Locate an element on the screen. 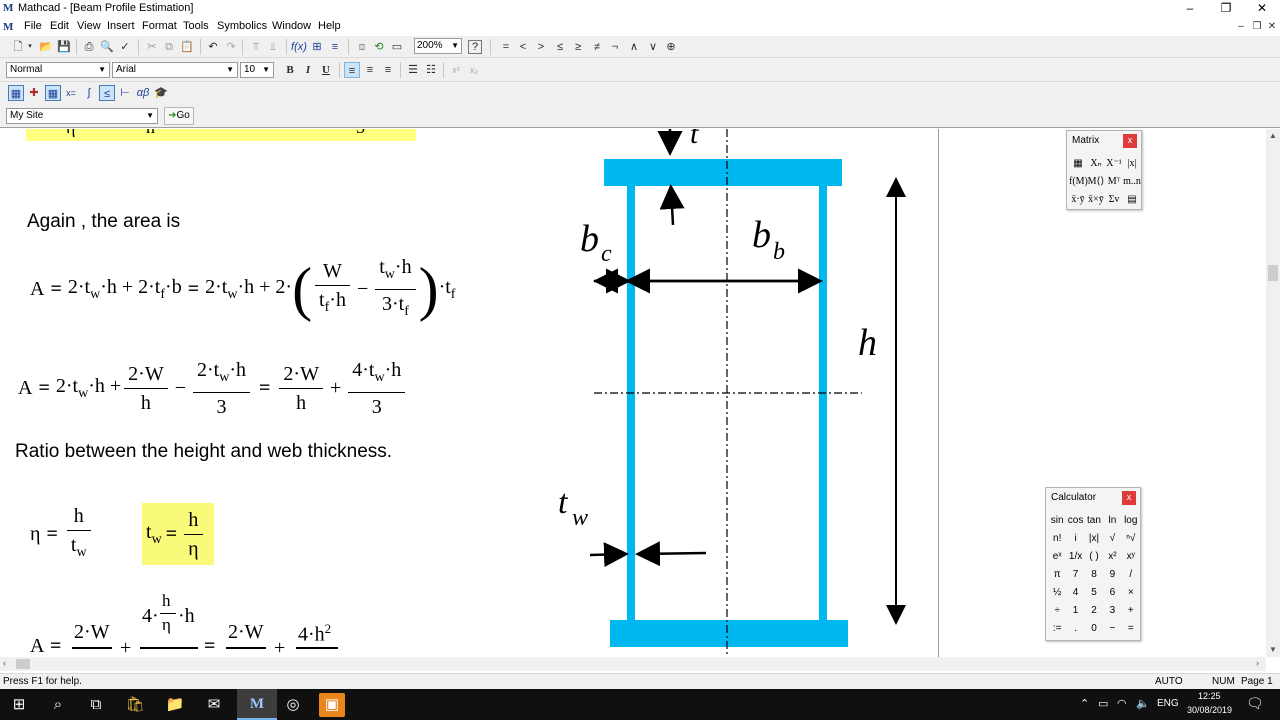 Image resolution: width=1280 pixels, height=720 pixels. undo-icon: ↶ is located at coordinates (213, 47).